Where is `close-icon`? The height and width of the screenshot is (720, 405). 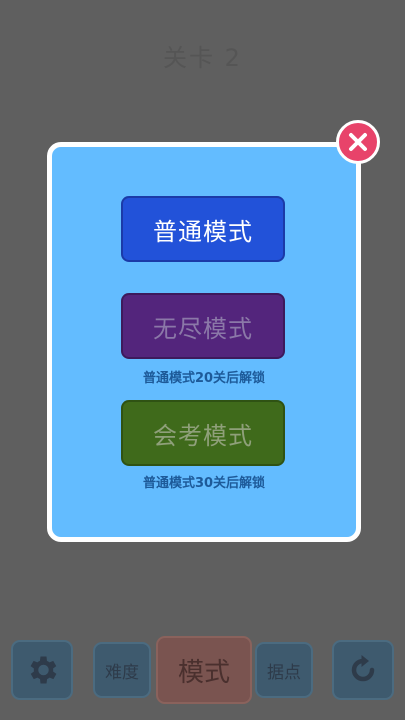
close-icon is located at coordinates (358, 142).